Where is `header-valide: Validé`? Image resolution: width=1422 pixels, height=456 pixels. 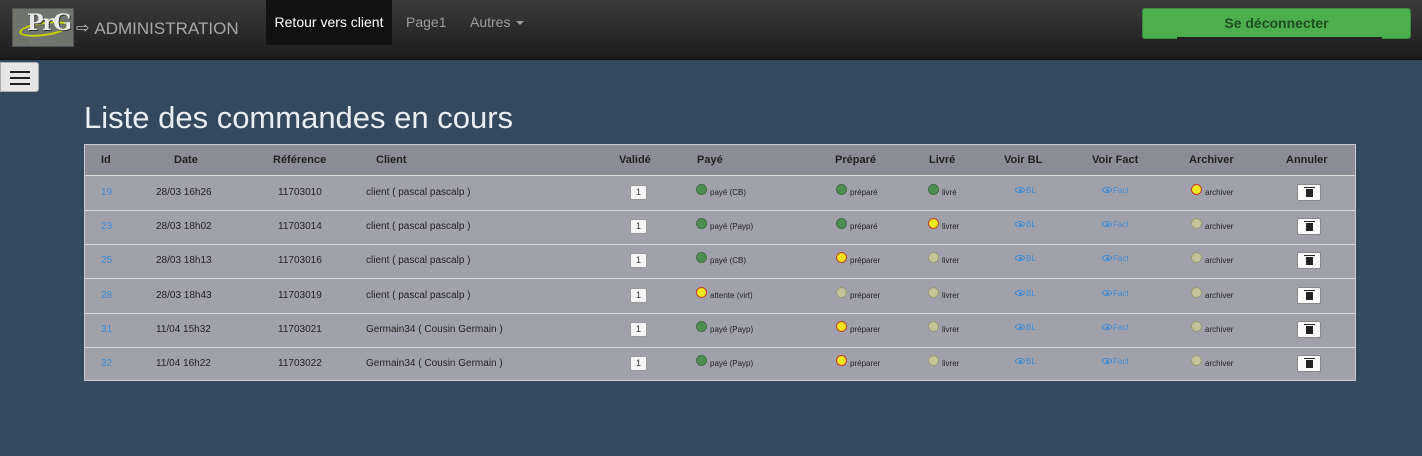
header-valide: Validé is located at coordinates (635, 160).